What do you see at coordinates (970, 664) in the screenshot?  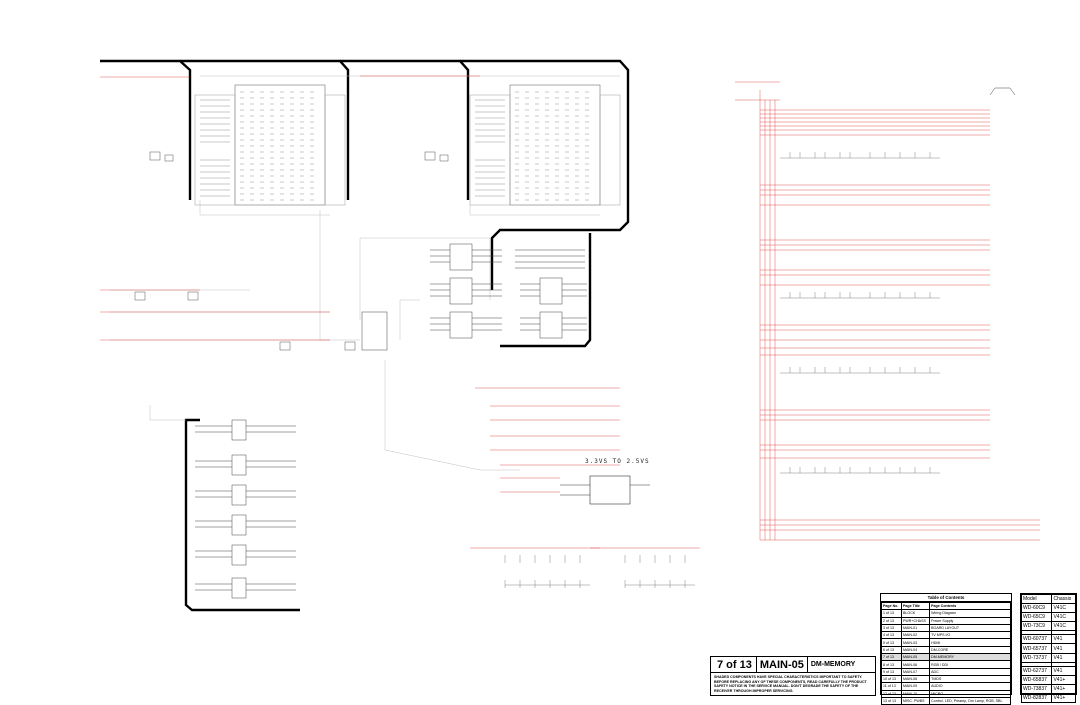 I see `toc-cell: RGB / DDI` at bounding box center [970, 664].